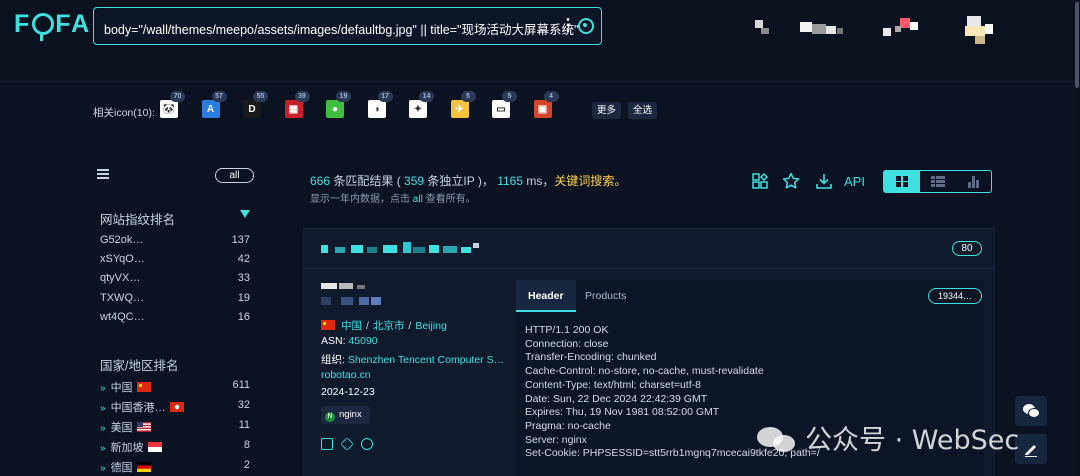 This screenshot has height=476, width=1080. What do you see at coordinates (426, 96) in the screenshot?
I see `icon-count-badge: 14` at bounding box center [426, 96].